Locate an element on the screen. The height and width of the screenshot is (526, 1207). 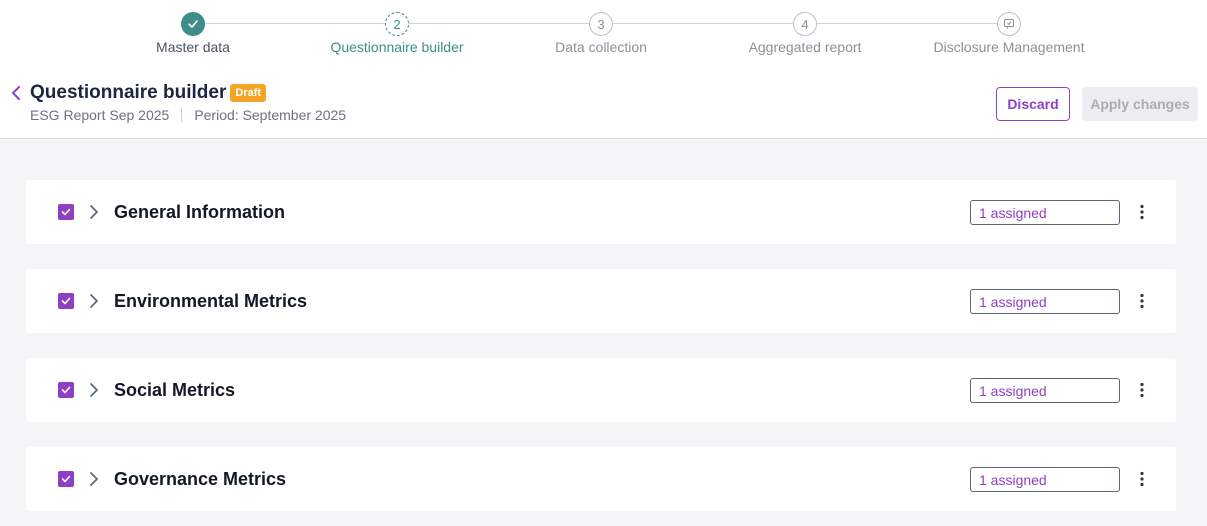
step-master-data: Master data is located at coordinates (193, 33).